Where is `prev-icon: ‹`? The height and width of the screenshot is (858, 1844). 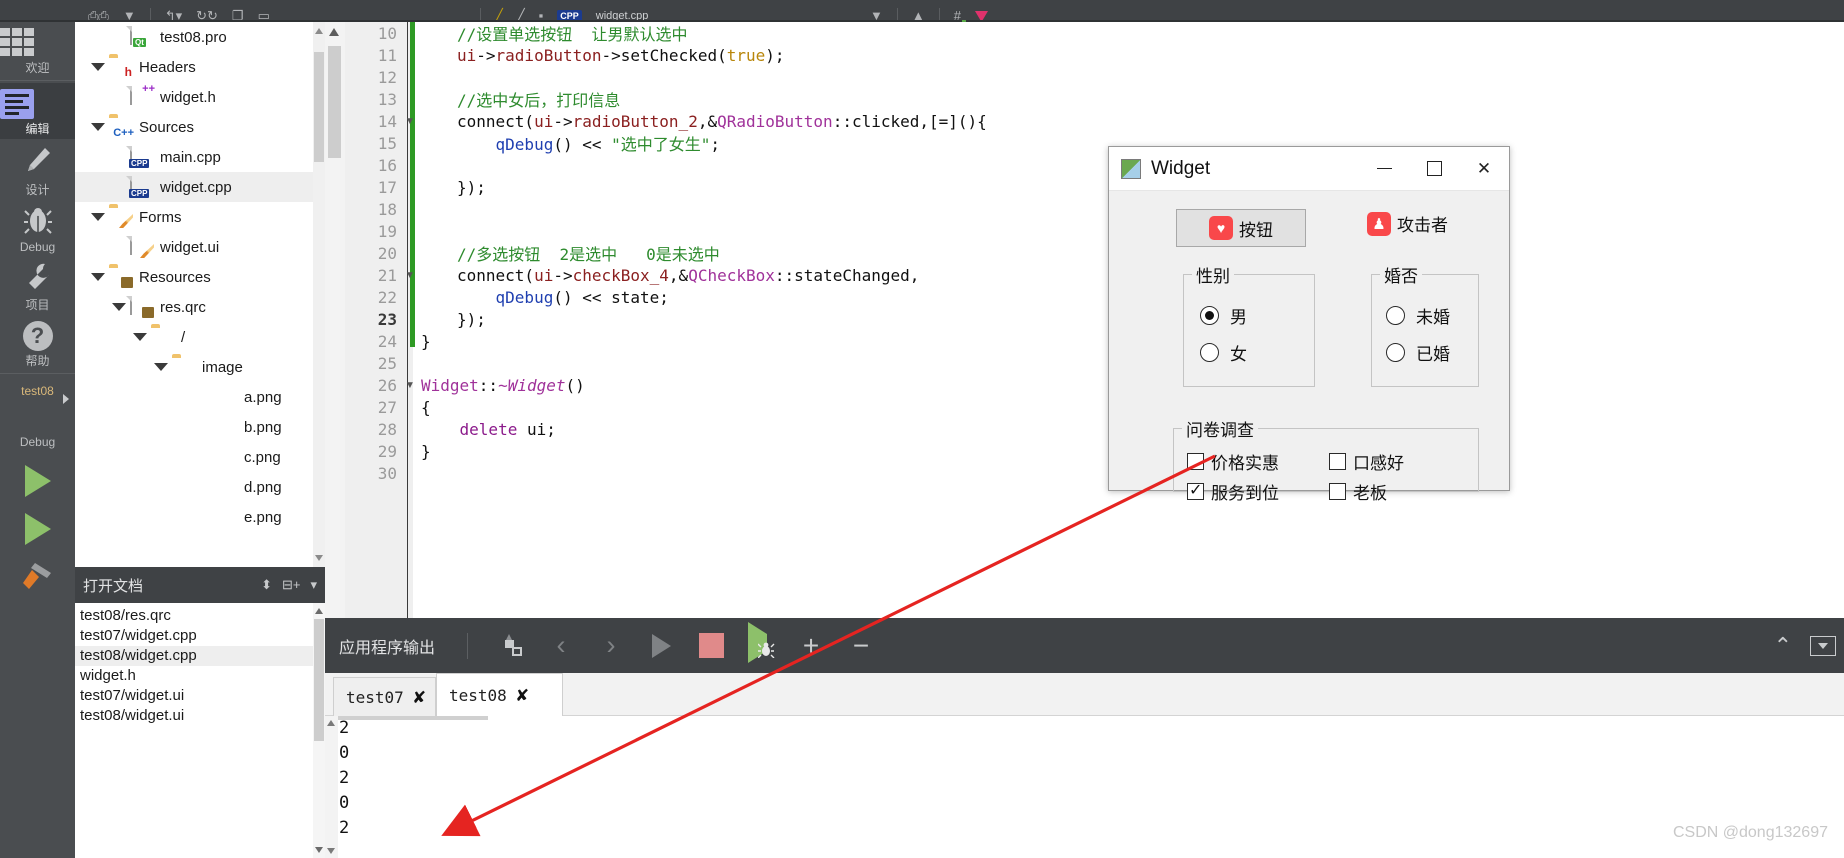 prev-icon: ‹ is located at coordinates (561, 645).